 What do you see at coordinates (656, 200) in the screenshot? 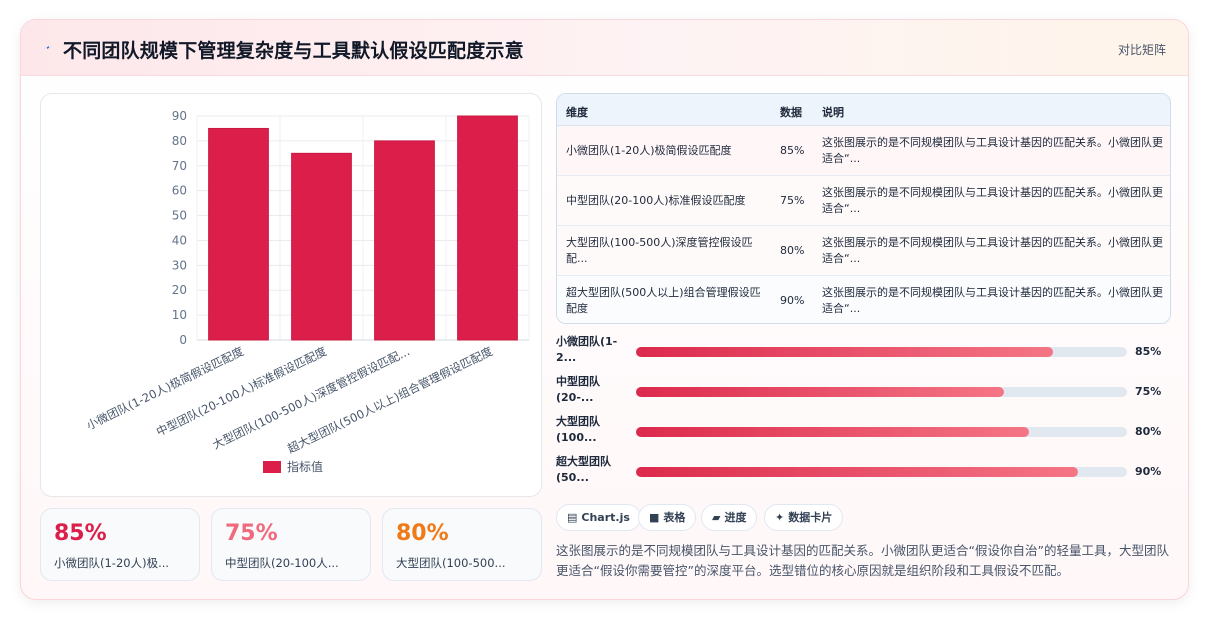
I see `cell-dimension: 中型团队(20-100人)标准假设匹配度` at bounding box center [656, 200].